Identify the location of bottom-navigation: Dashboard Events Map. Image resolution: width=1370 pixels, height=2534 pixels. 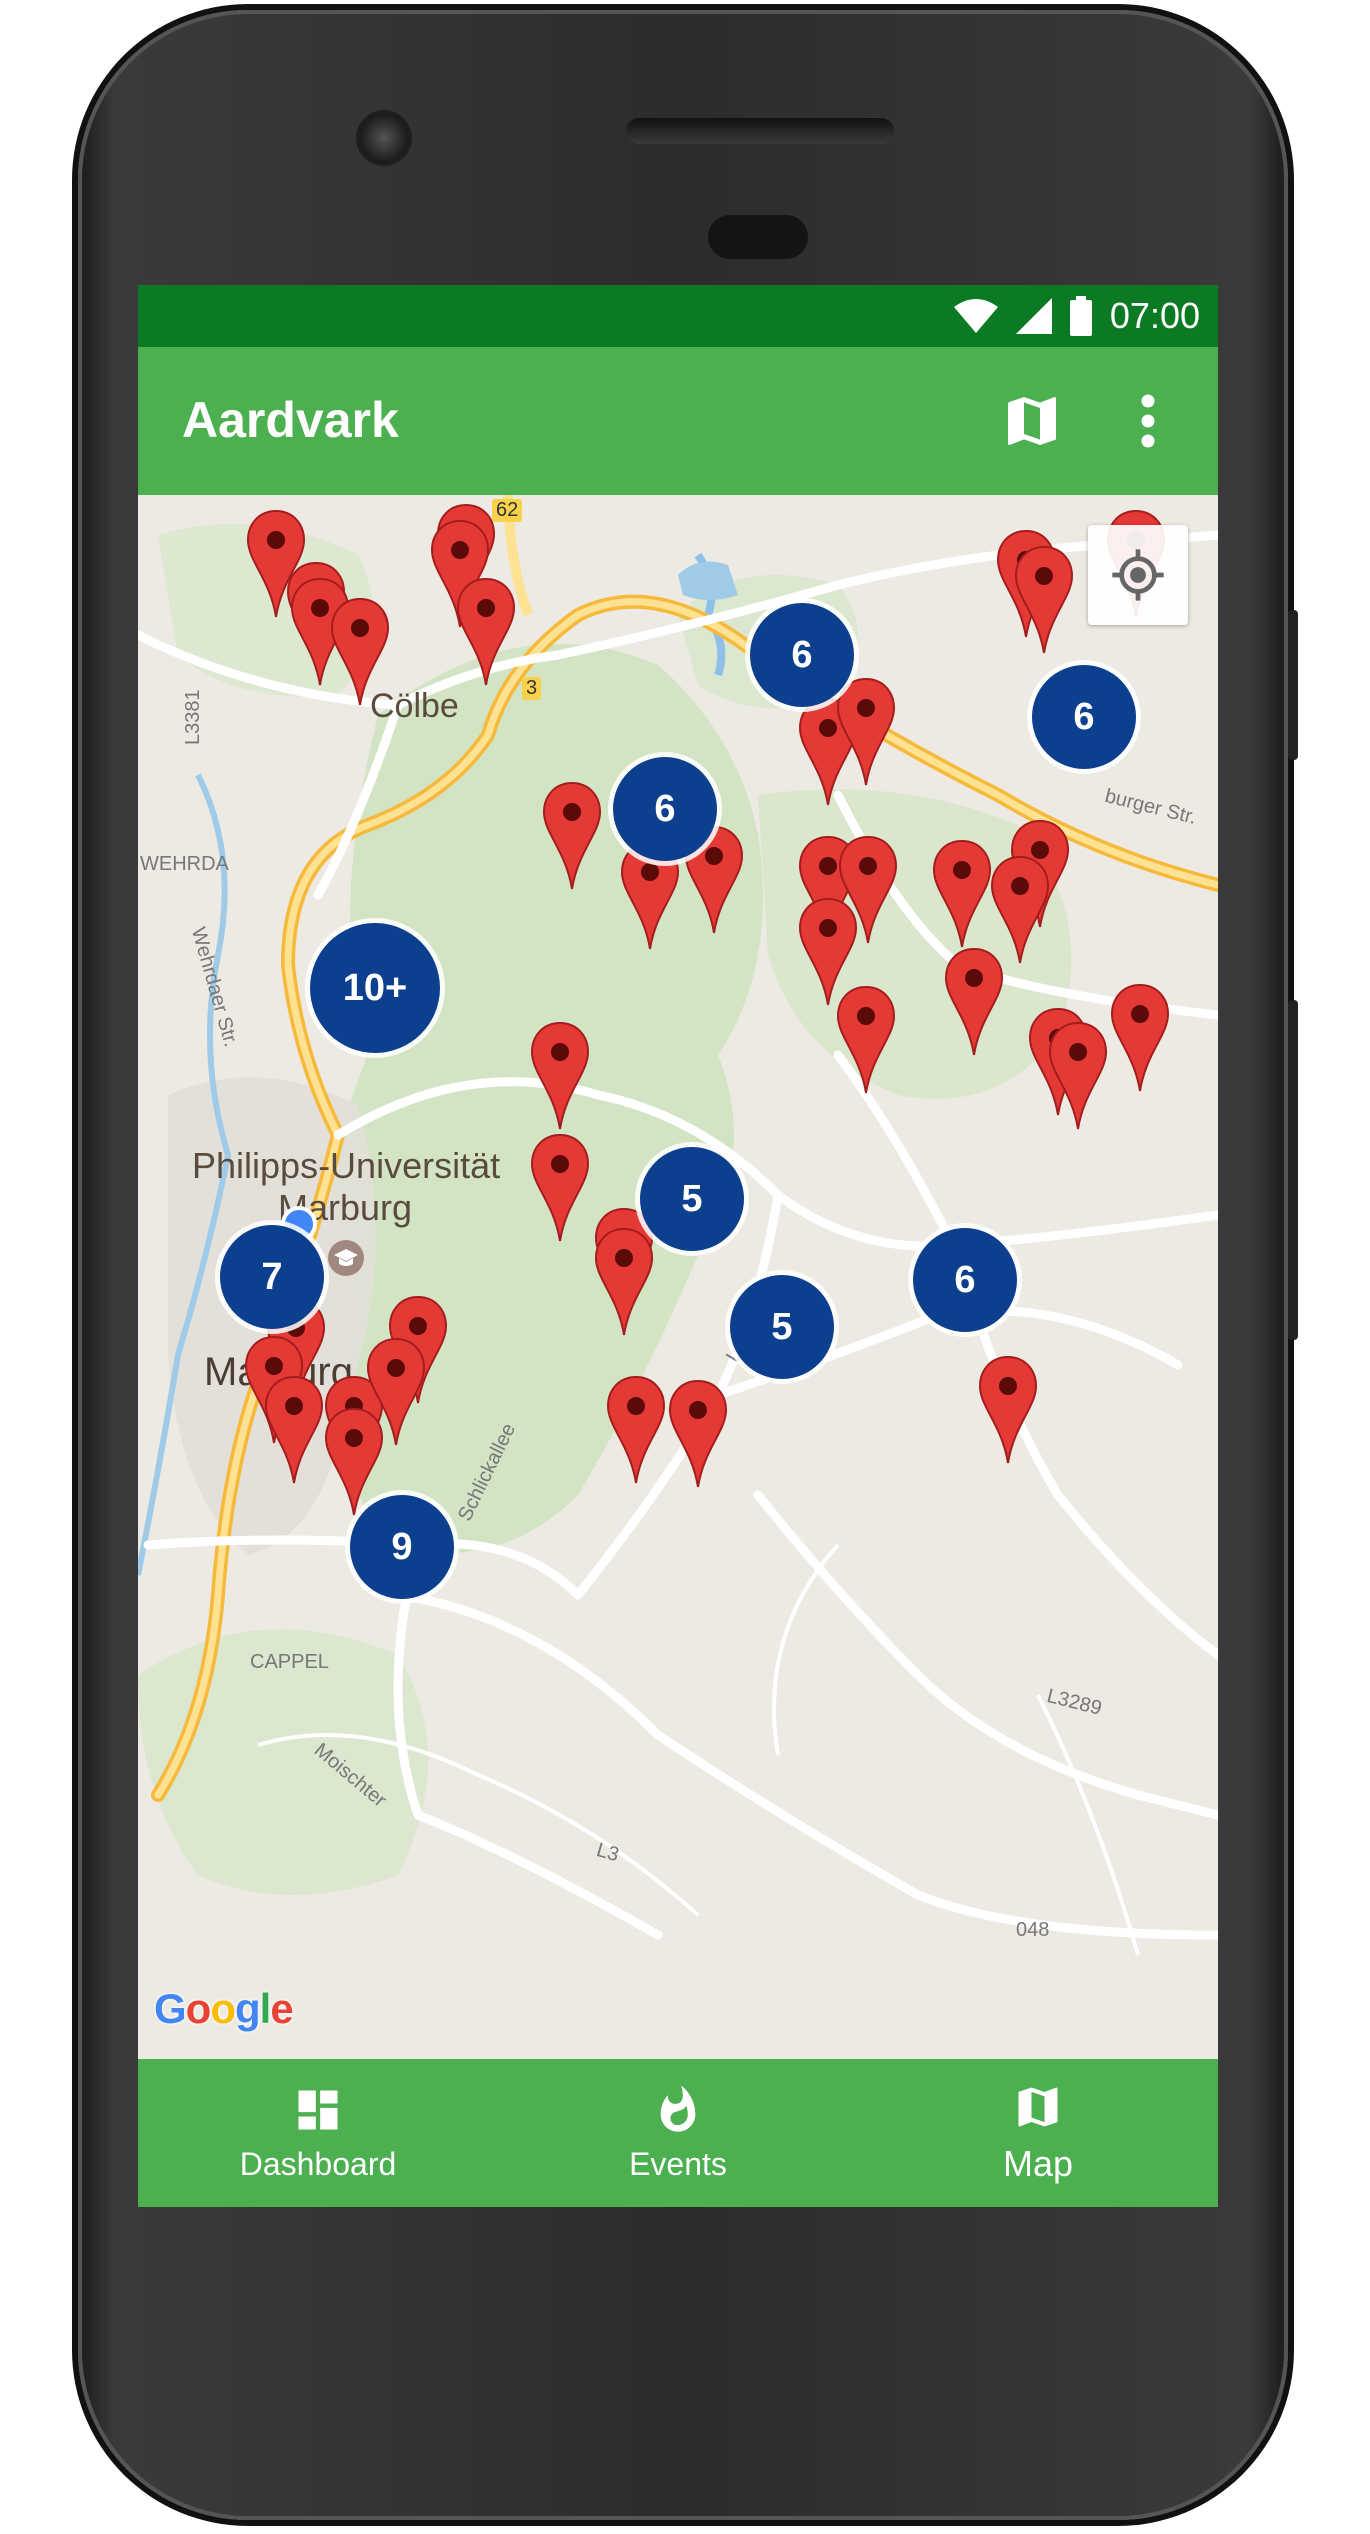
(678, 2133).